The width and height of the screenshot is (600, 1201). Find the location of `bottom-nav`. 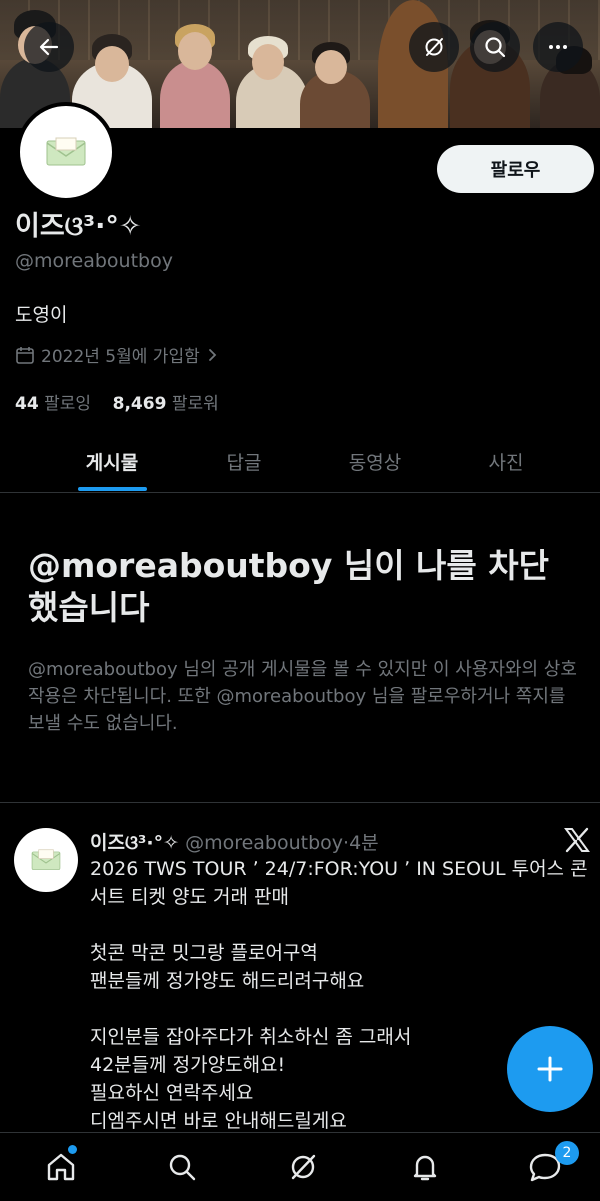

bottom-nav is located at coordinates (300, 1166).